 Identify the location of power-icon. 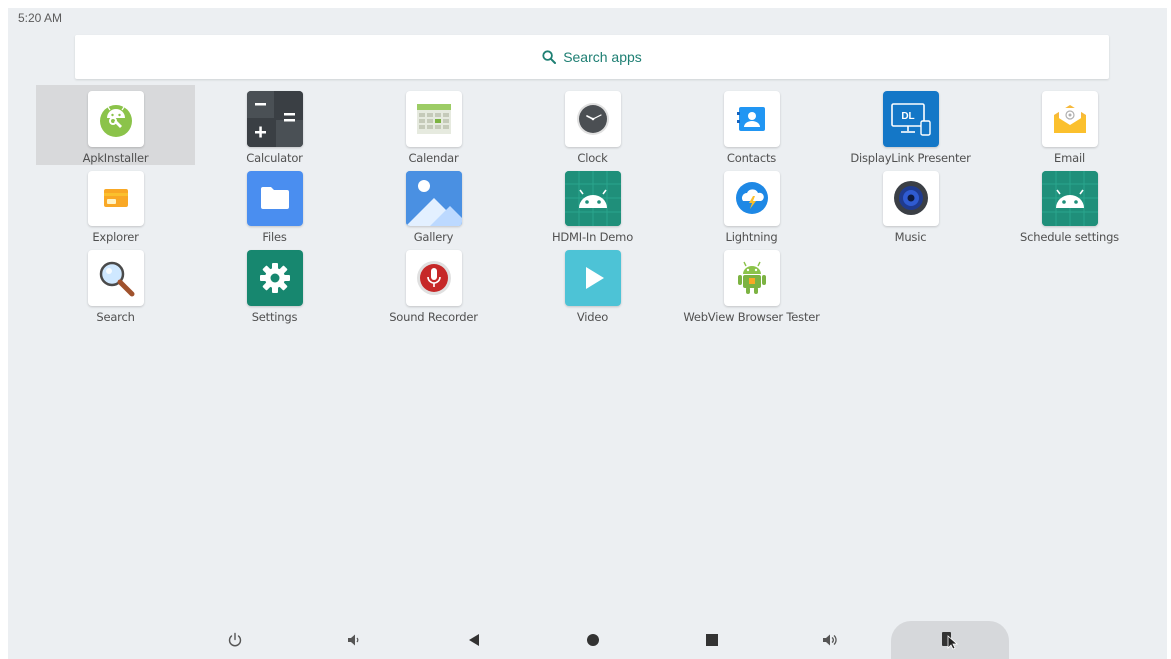
(235, 639).